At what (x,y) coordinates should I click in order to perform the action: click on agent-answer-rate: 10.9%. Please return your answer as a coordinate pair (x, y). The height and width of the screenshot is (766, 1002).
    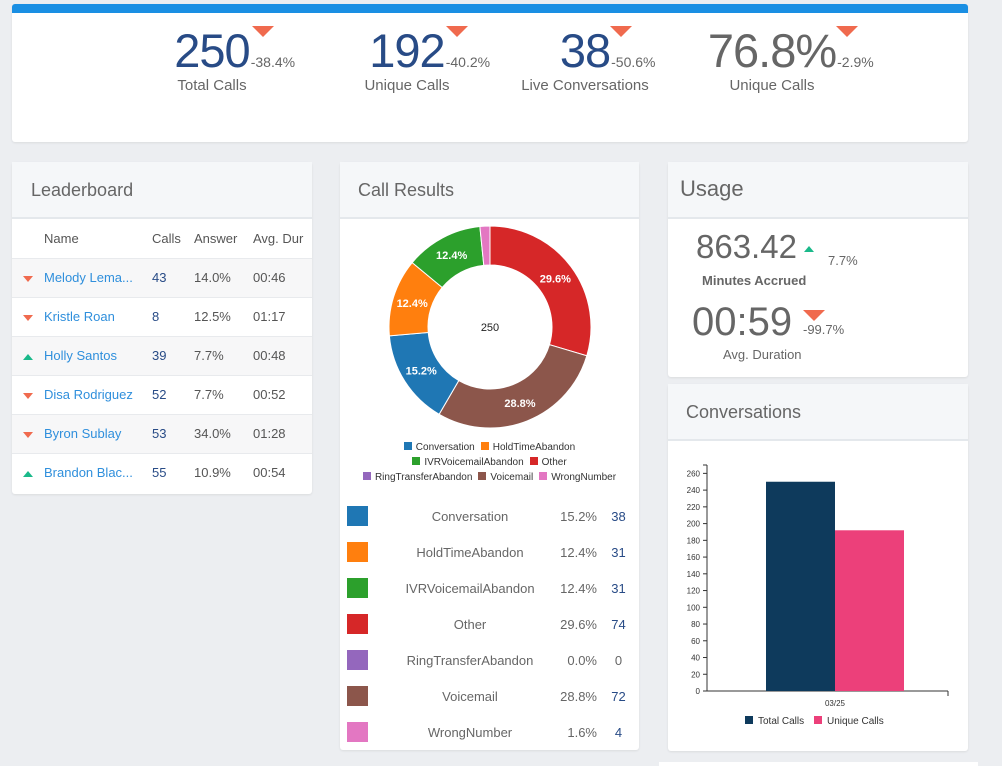
    Looking at the image, I should click on (223, 472).